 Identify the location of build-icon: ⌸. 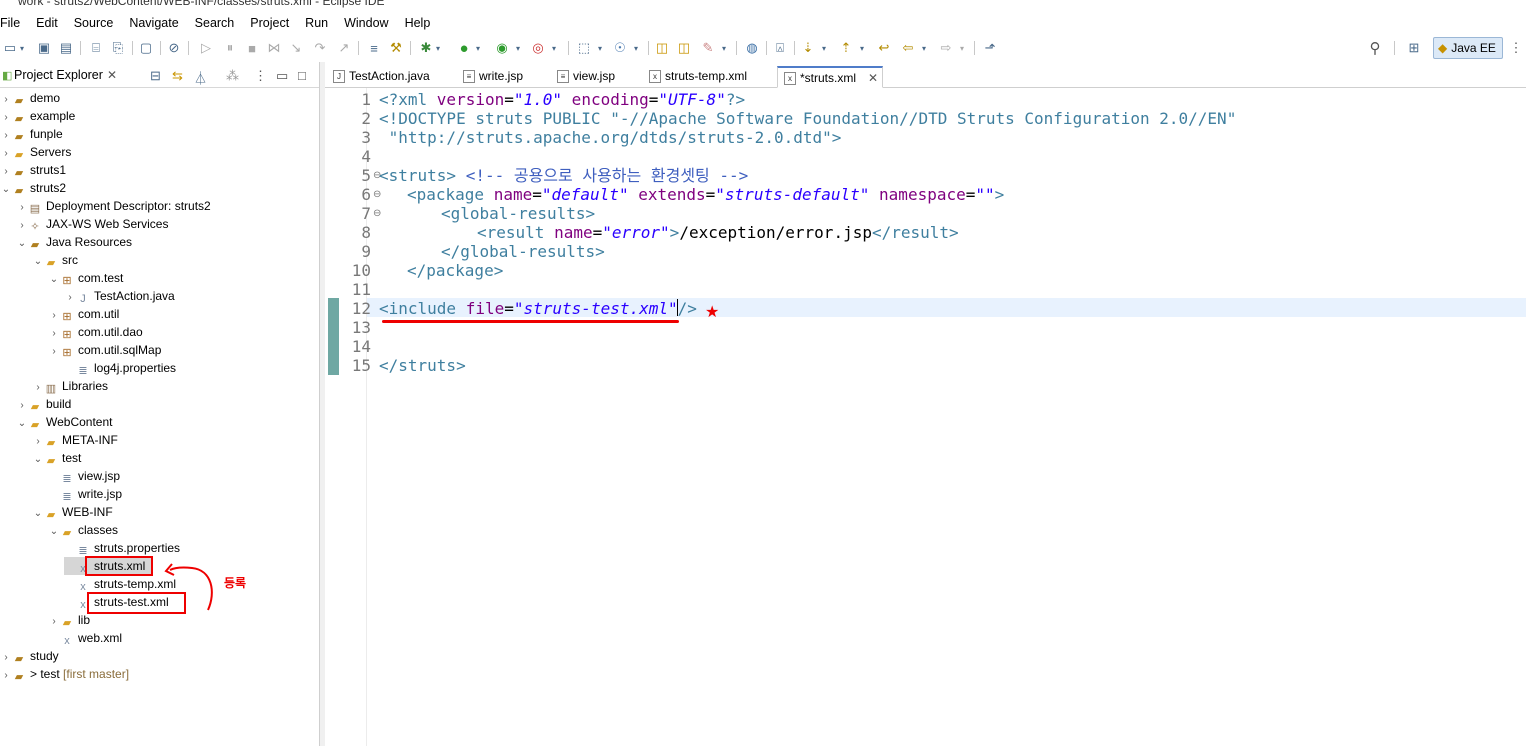
(96, 48).